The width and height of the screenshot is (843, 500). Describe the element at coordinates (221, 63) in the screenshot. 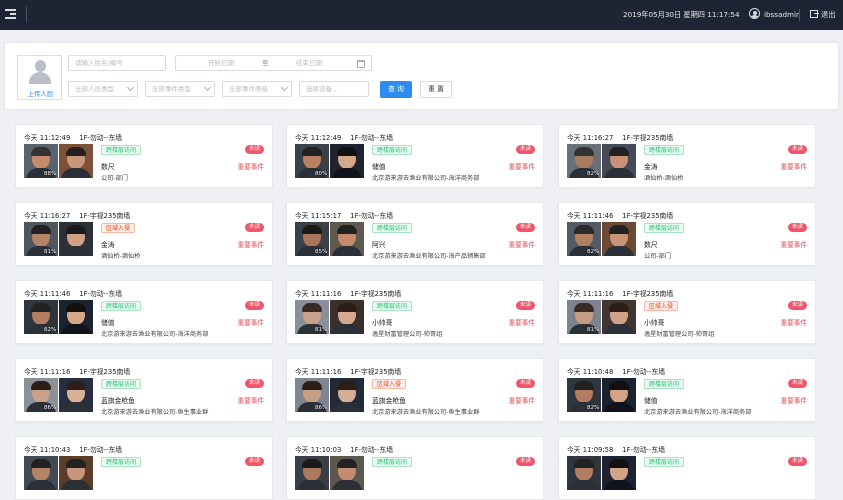

I see `start-date-placeholder: 开始日期` at that location.